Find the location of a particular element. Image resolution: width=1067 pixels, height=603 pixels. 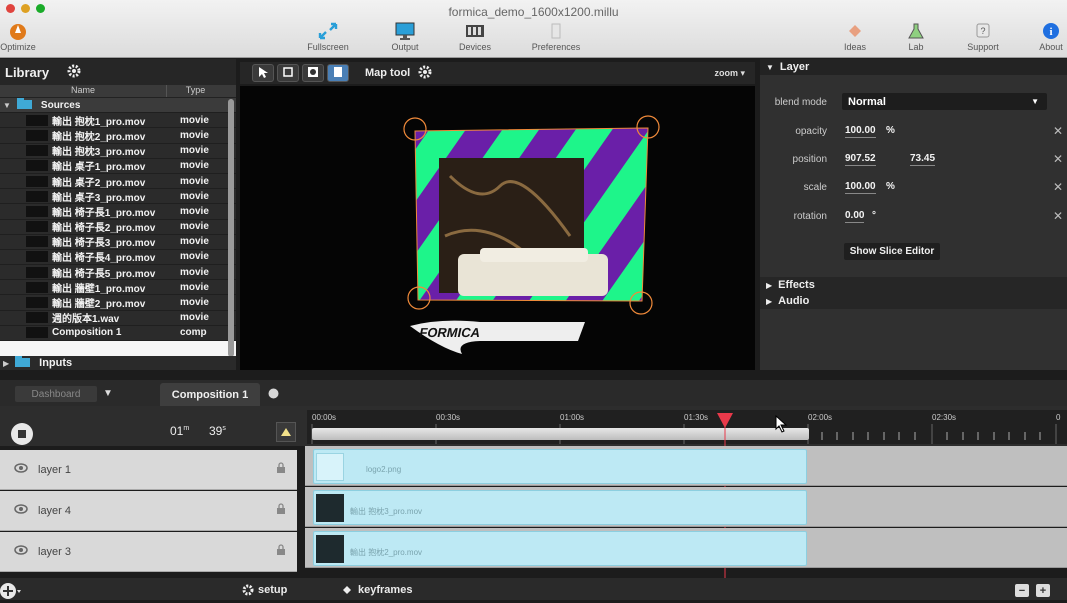

library-item: 輸出 抱枕1_pro.mov movie is located at coordinates (118, 121).